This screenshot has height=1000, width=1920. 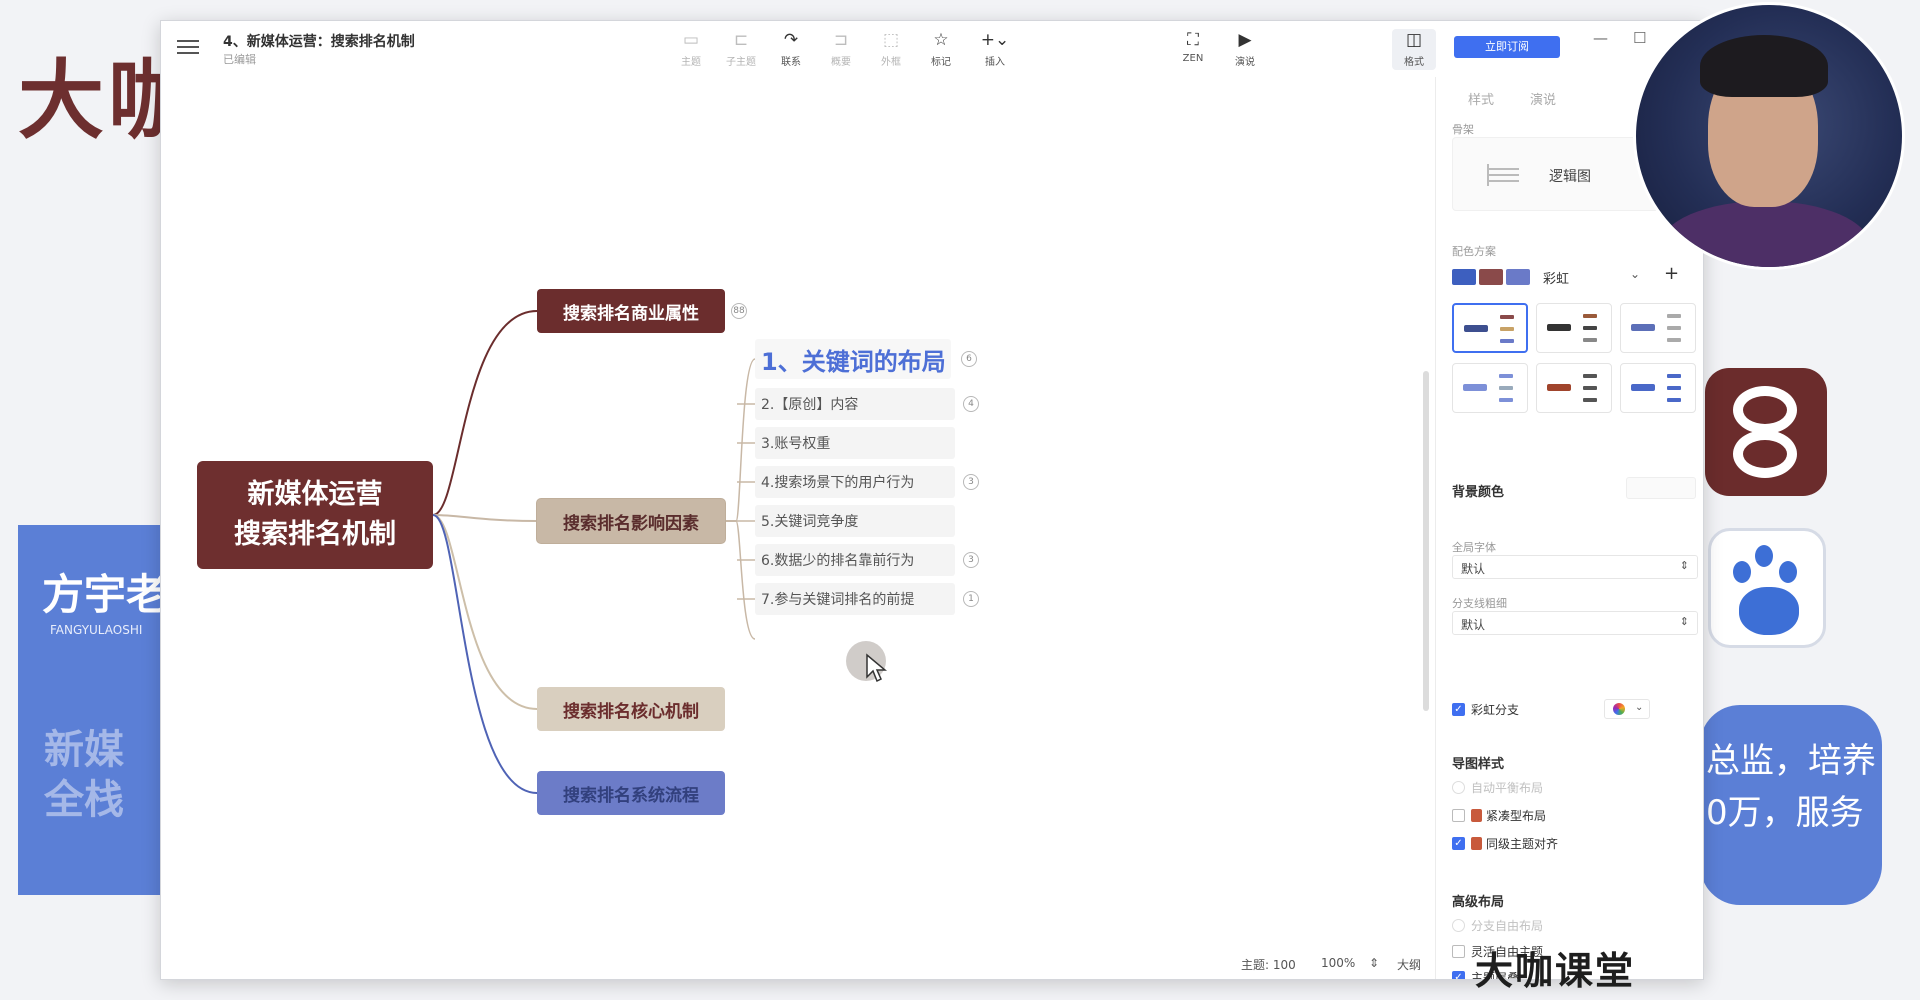 I want to click on vertical-scrollbar, so click(x=1426, y=541).